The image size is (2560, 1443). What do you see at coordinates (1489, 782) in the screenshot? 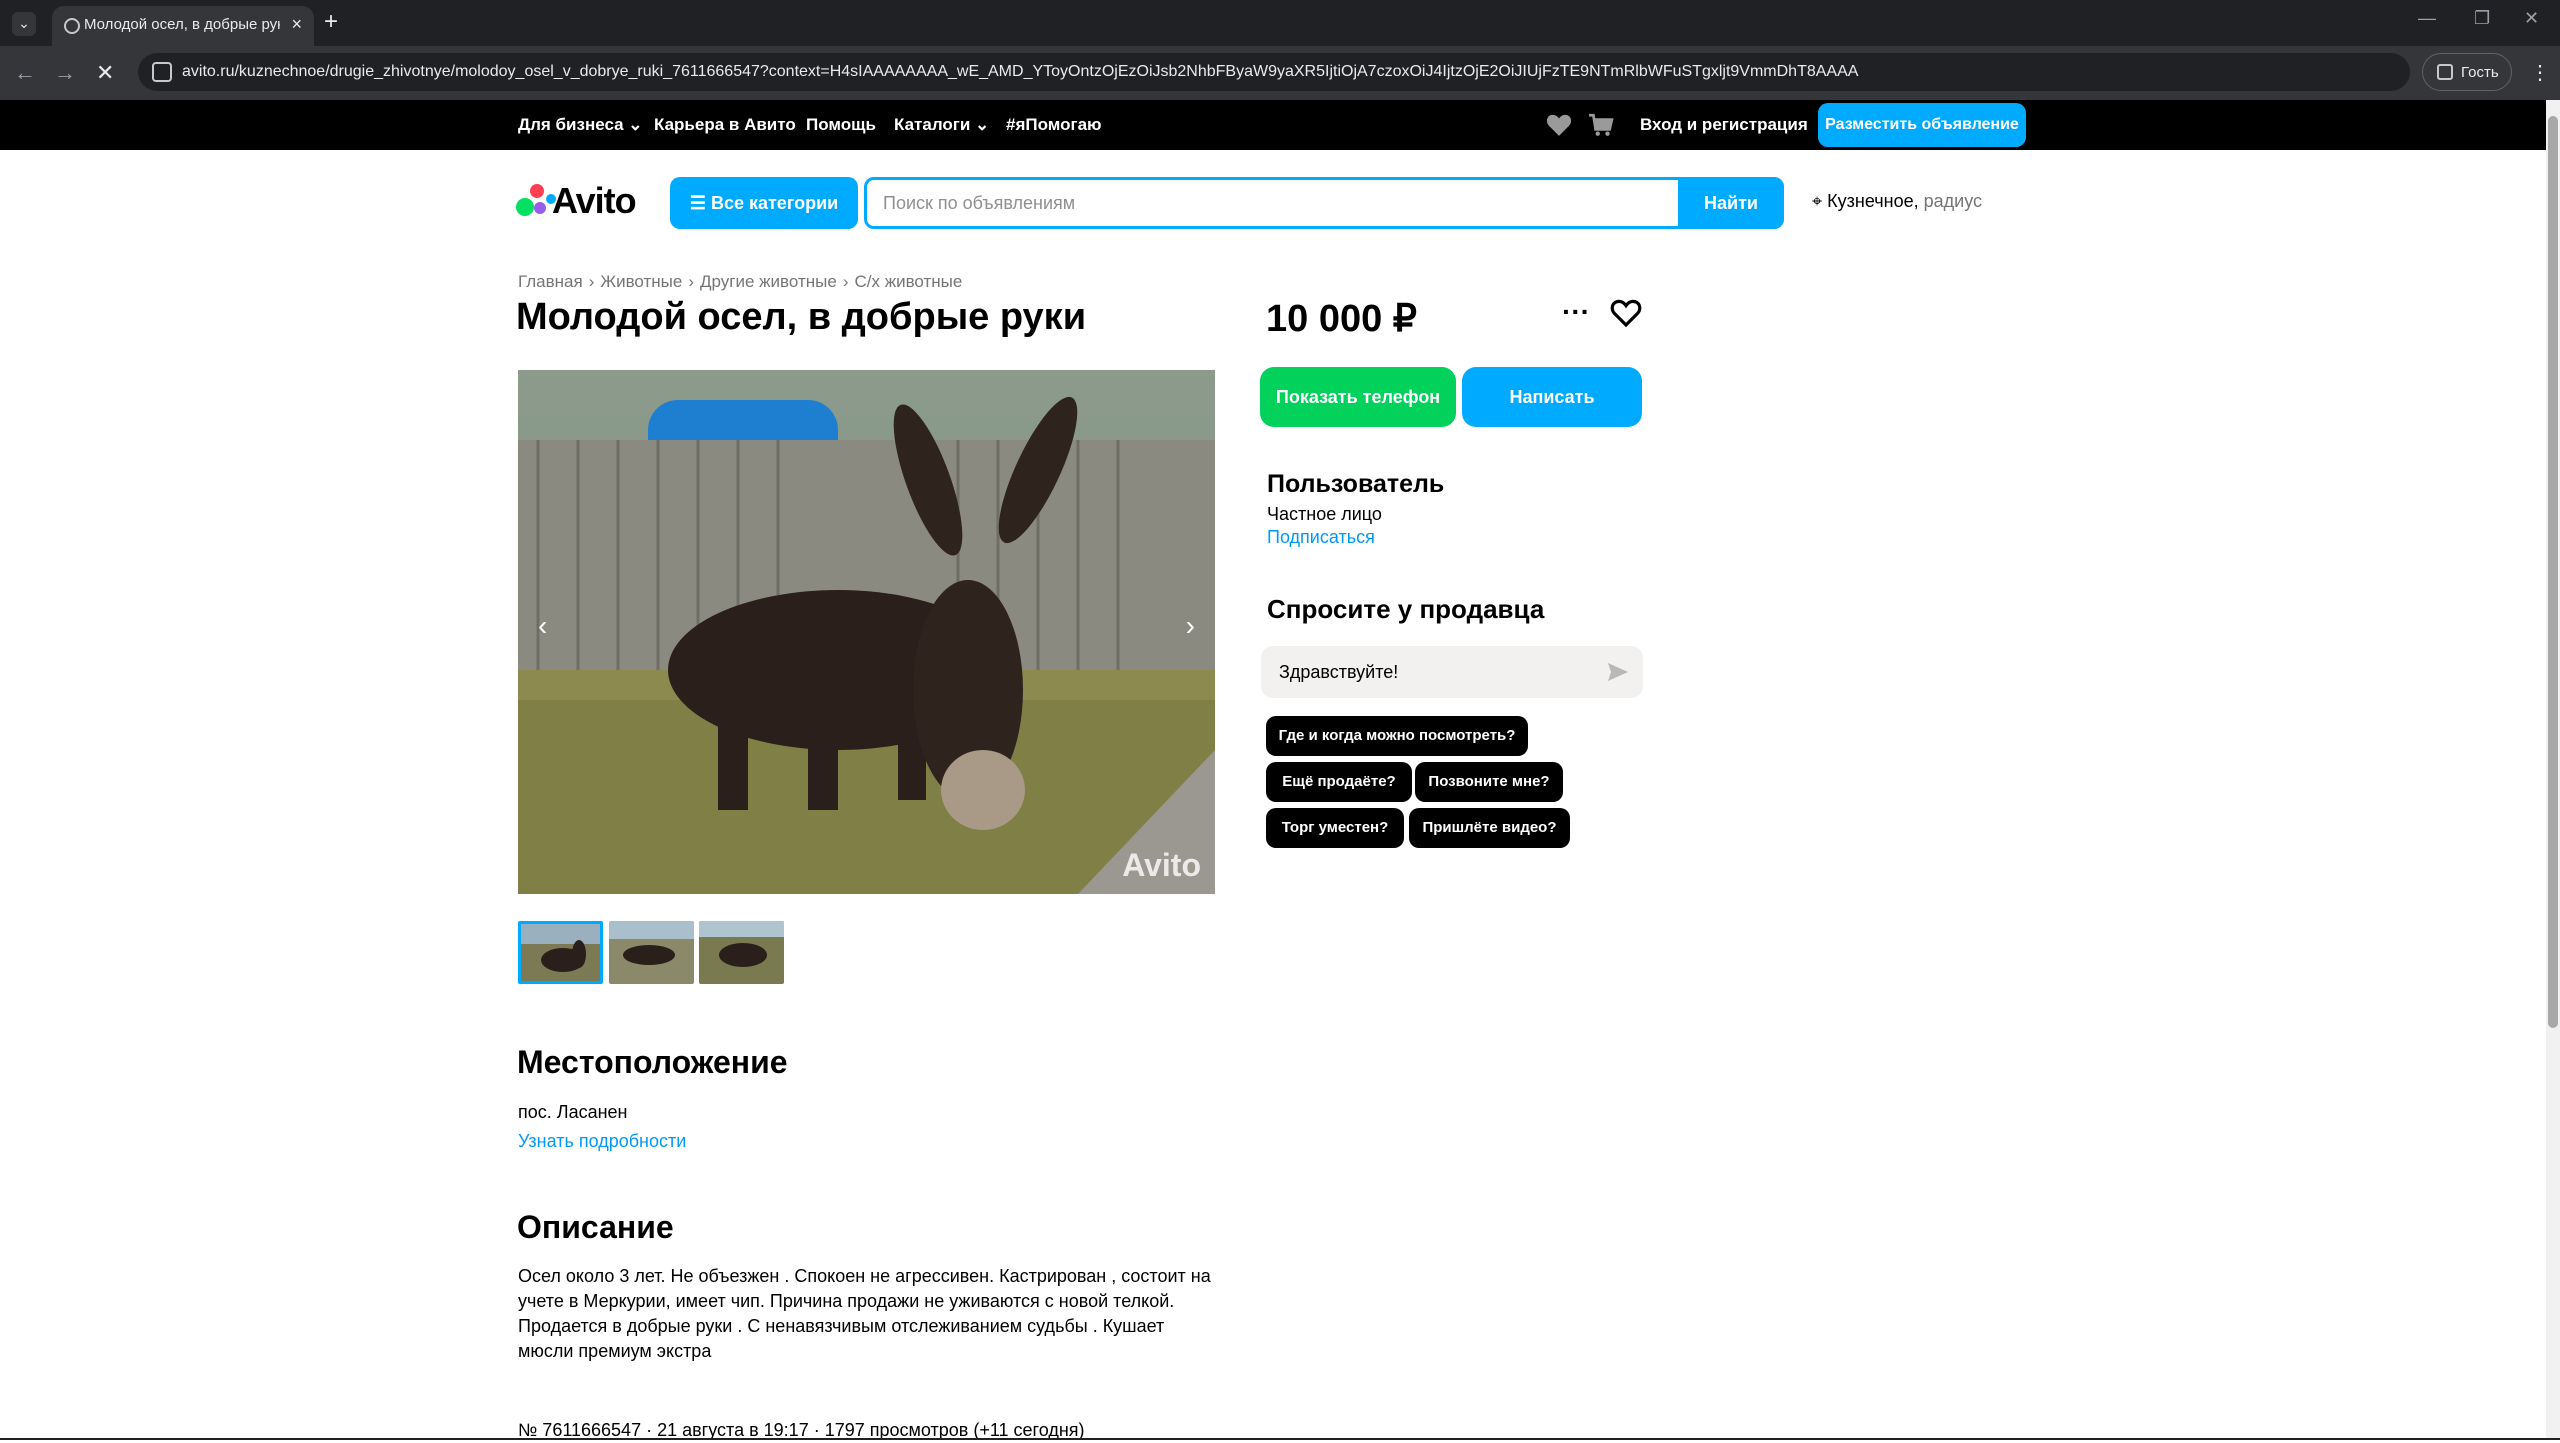
I see `quick-question-call-me: Позвоните мне?` at bounding box center [1489, 782].